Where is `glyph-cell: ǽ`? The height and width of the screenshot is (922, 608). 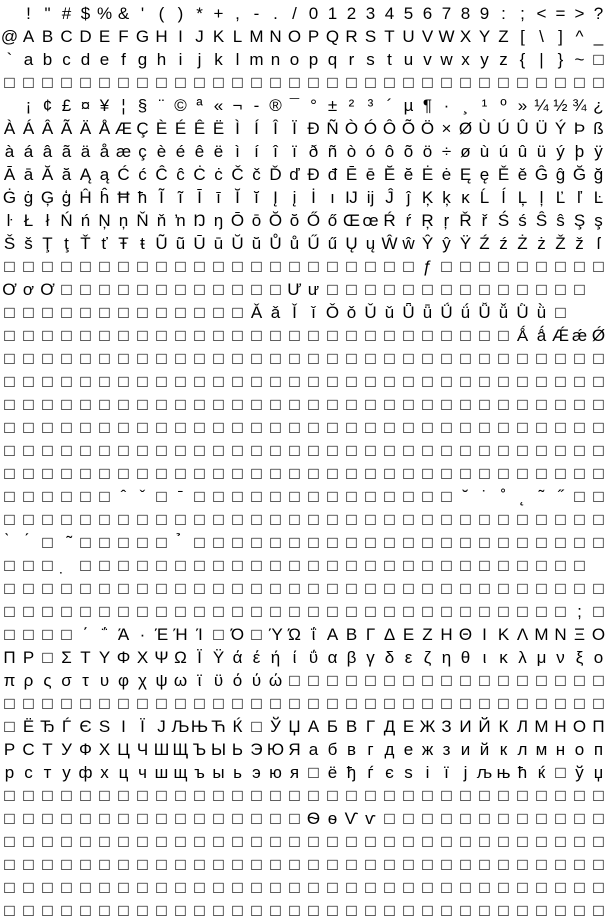 glyph-cell: ǽ is located at coordinates (579, 335).